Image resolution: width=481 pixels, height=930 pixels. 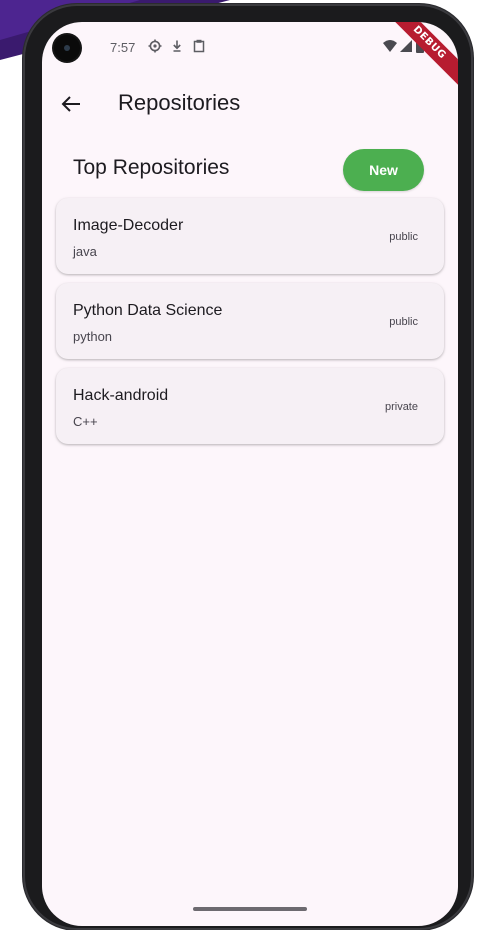 What do you see at coordinates (179, 102) in the screenshot?
I see `page-title: Repositories` at bounding box center [179, 102].